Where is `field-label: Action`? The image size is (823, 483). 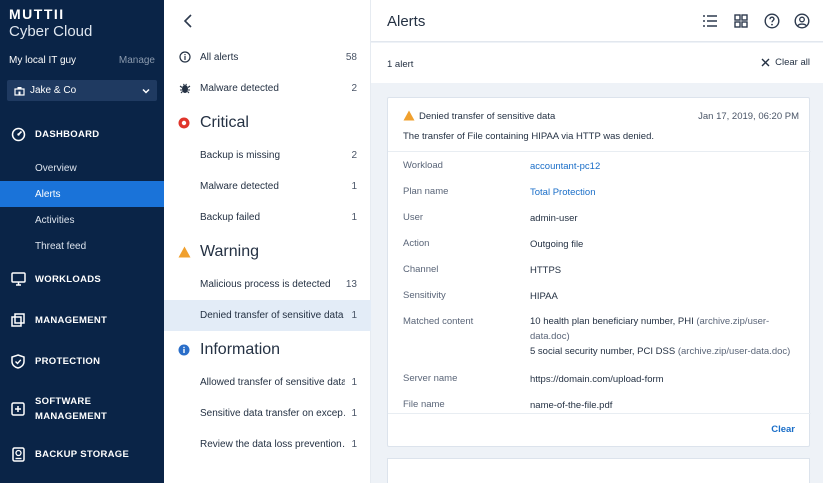 field-label: Action is located at coordinates (416, 243).